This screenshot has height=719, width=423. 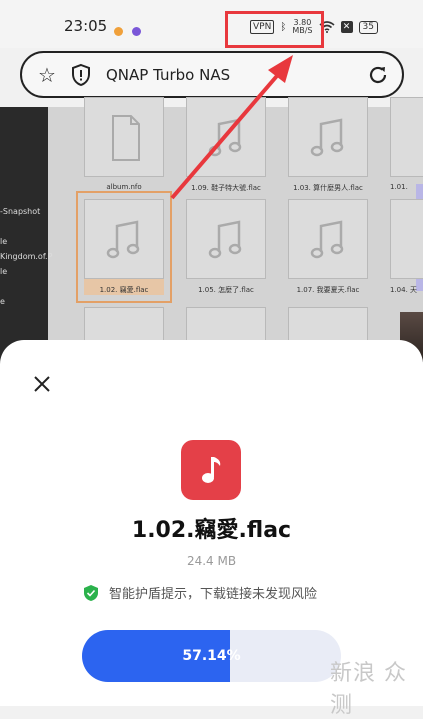 I want to click on shield-check-icon, so click(x=91, y=592).